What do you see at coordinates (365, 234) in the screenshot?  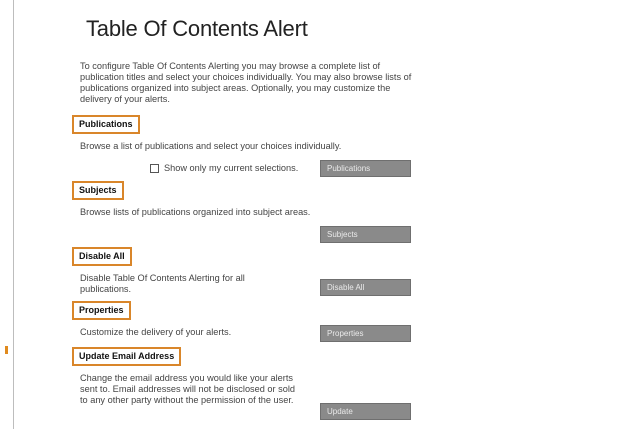 I see `subjects-button: Subjects` at bounding box center [365, 234].